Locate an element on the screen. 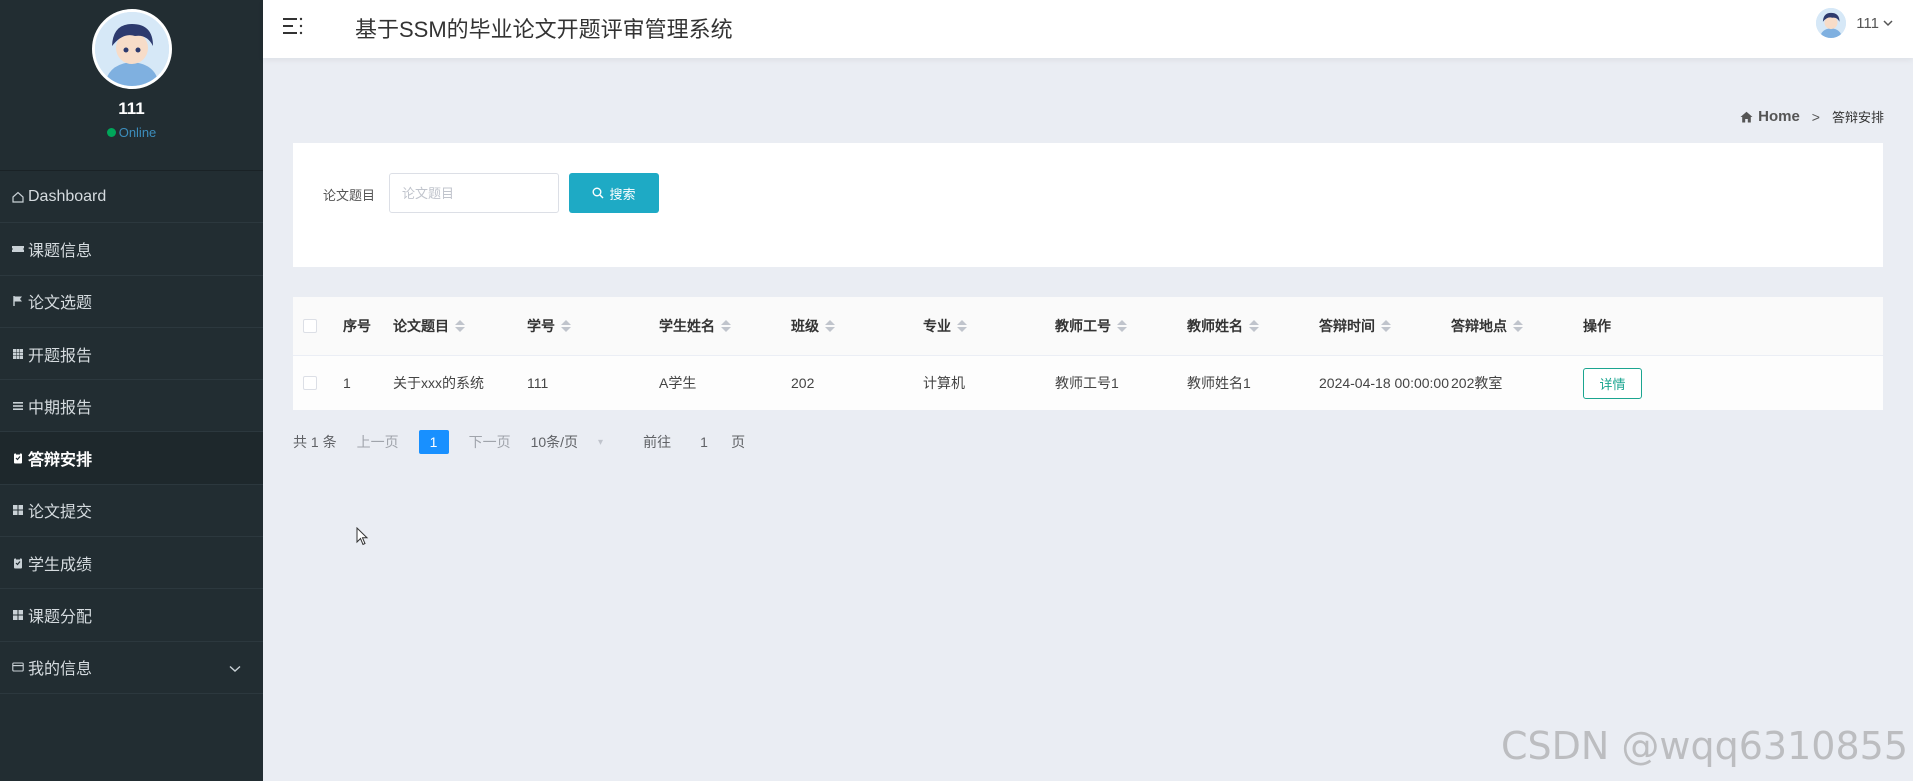 This screenshot has width=1913, height=781. sidebar-item-midterm-report: 中期报告 is located at coordinates (131, 406).